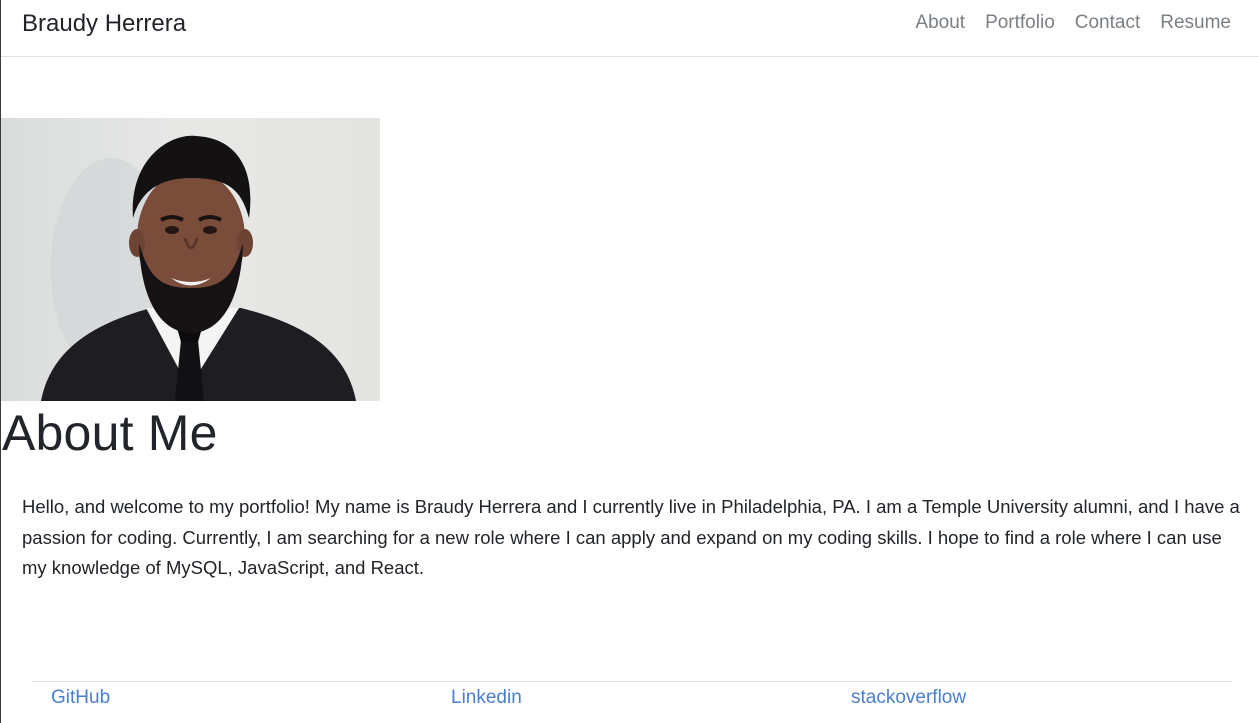 This screenshot has width=1259, height=723. What do you see at coordinates (1073, 23) in the screenshot?
I see `nav-links: About Portfolio Contact Resume` at bounding box center [1073, 23].